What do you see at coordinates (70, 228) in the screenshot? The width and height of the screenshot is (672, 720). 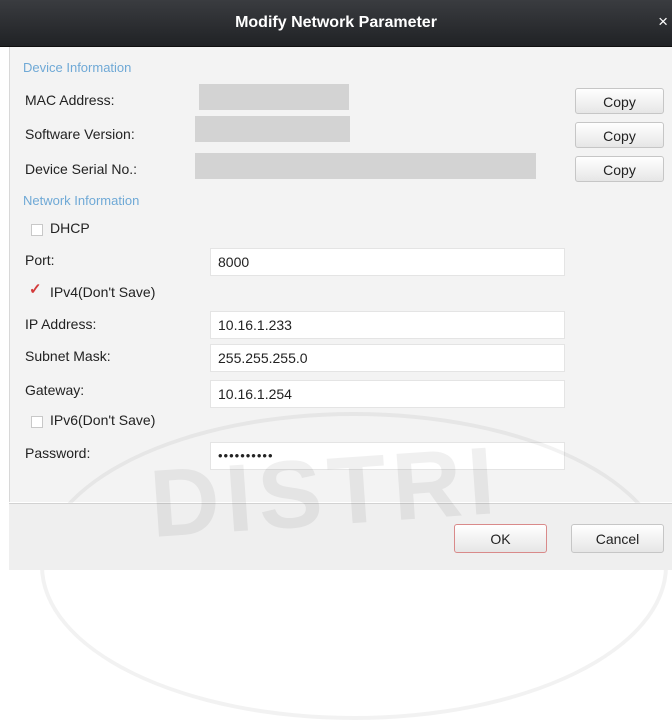 I see `dhcp-label: DHCP` at bounding box center [70, 228].